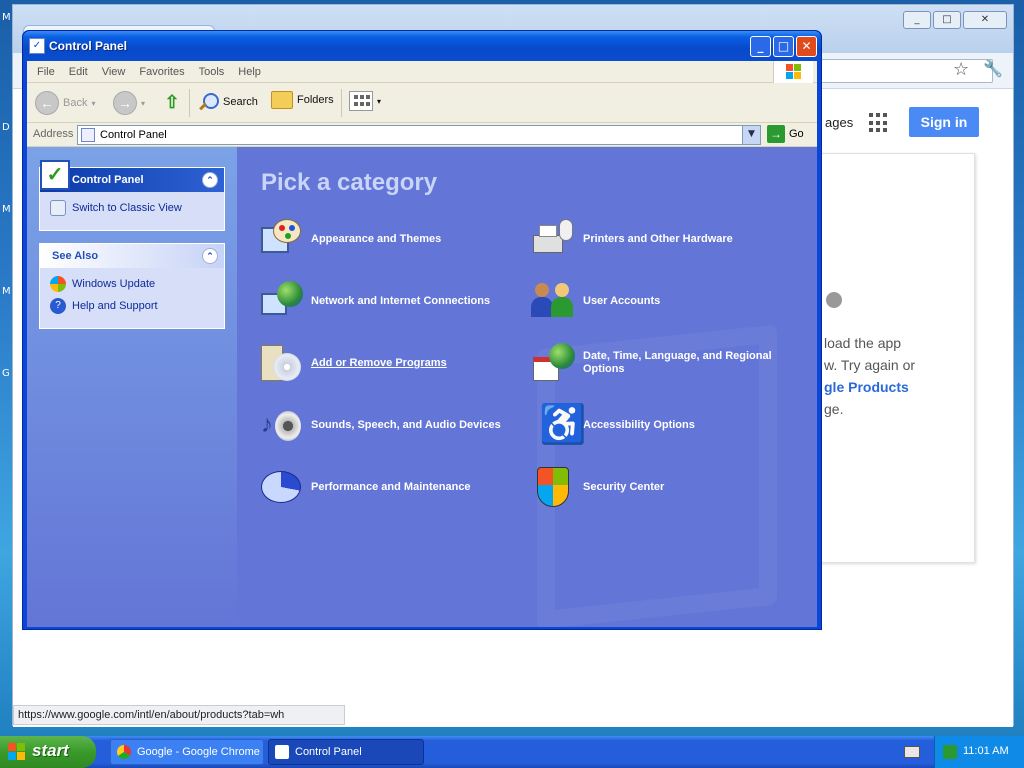  Describe the element at coordinates (212, 72) in the screenshot. I see `menu-tools: Tools` at that location.